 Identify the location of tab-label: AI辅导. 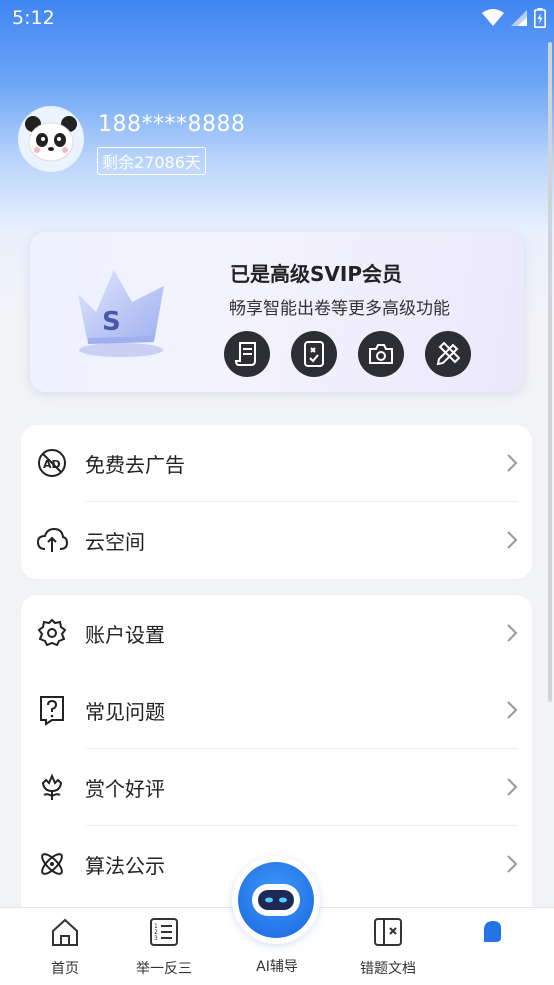
(277, 967).